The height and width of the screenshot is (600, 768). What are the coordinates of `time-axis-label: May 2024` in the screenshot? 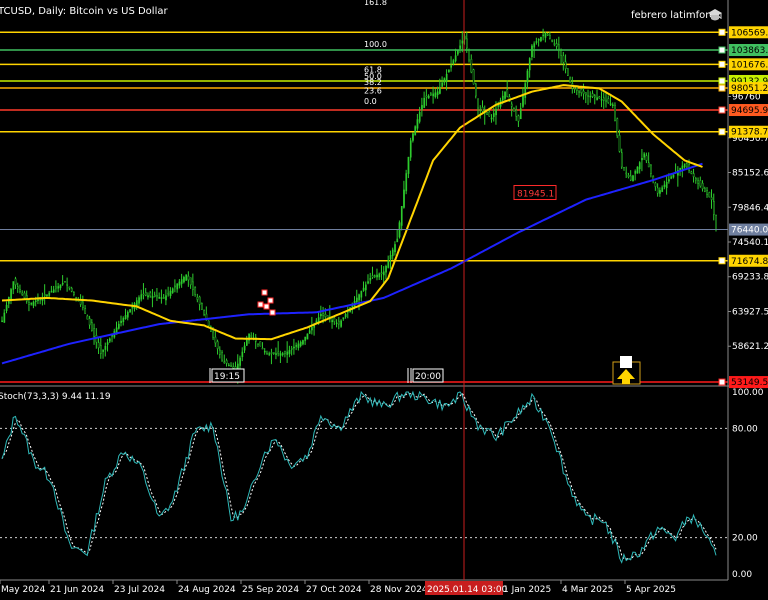 It's located at (23, 590).